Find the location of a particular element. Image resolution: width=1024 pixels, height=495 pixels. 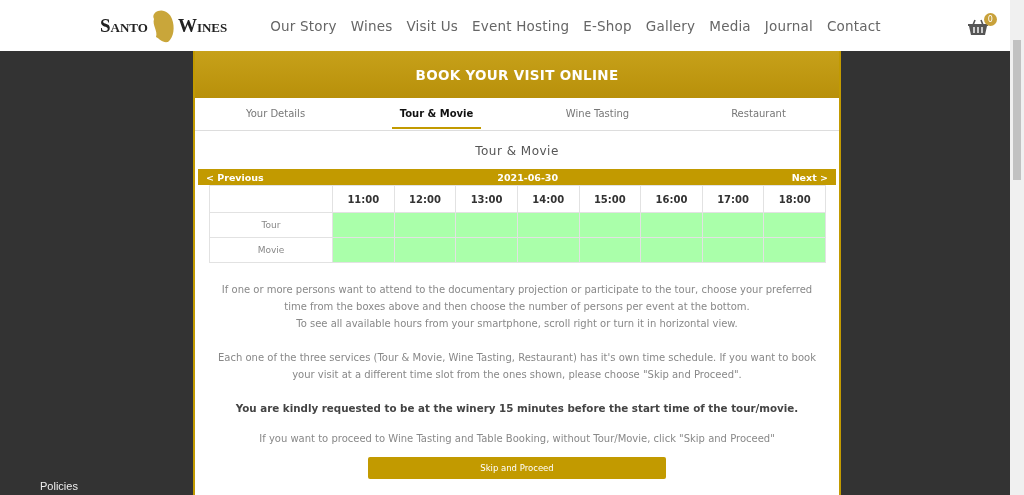

step-tab: Your Details is located at coordinates (275, 114).